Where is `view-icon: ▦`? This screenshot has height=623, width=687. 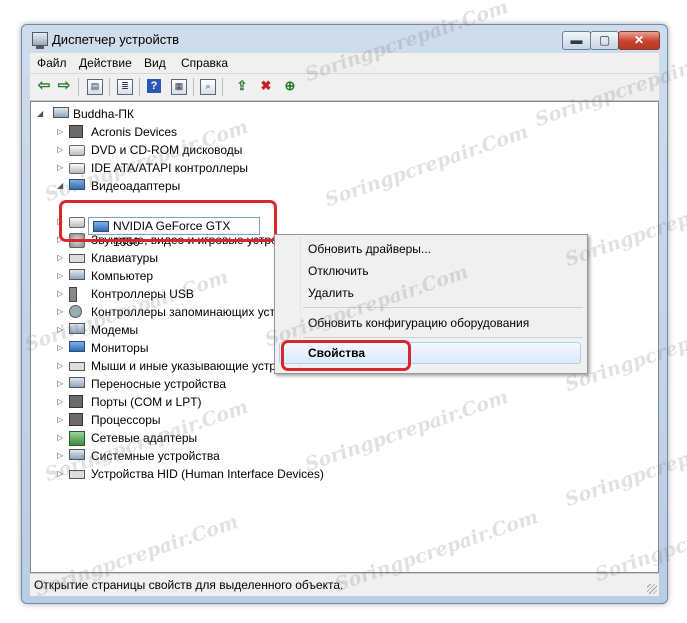
view-icon: ▦ is located at coordinates (179, 87).